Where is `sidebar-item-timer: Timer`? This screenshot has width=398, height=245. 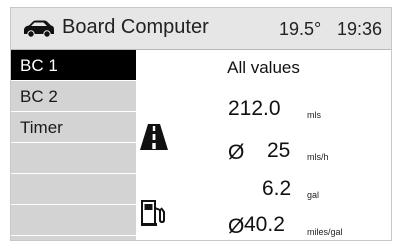
sidebar-item-timer: Timer is located at coordinates (73, 127).